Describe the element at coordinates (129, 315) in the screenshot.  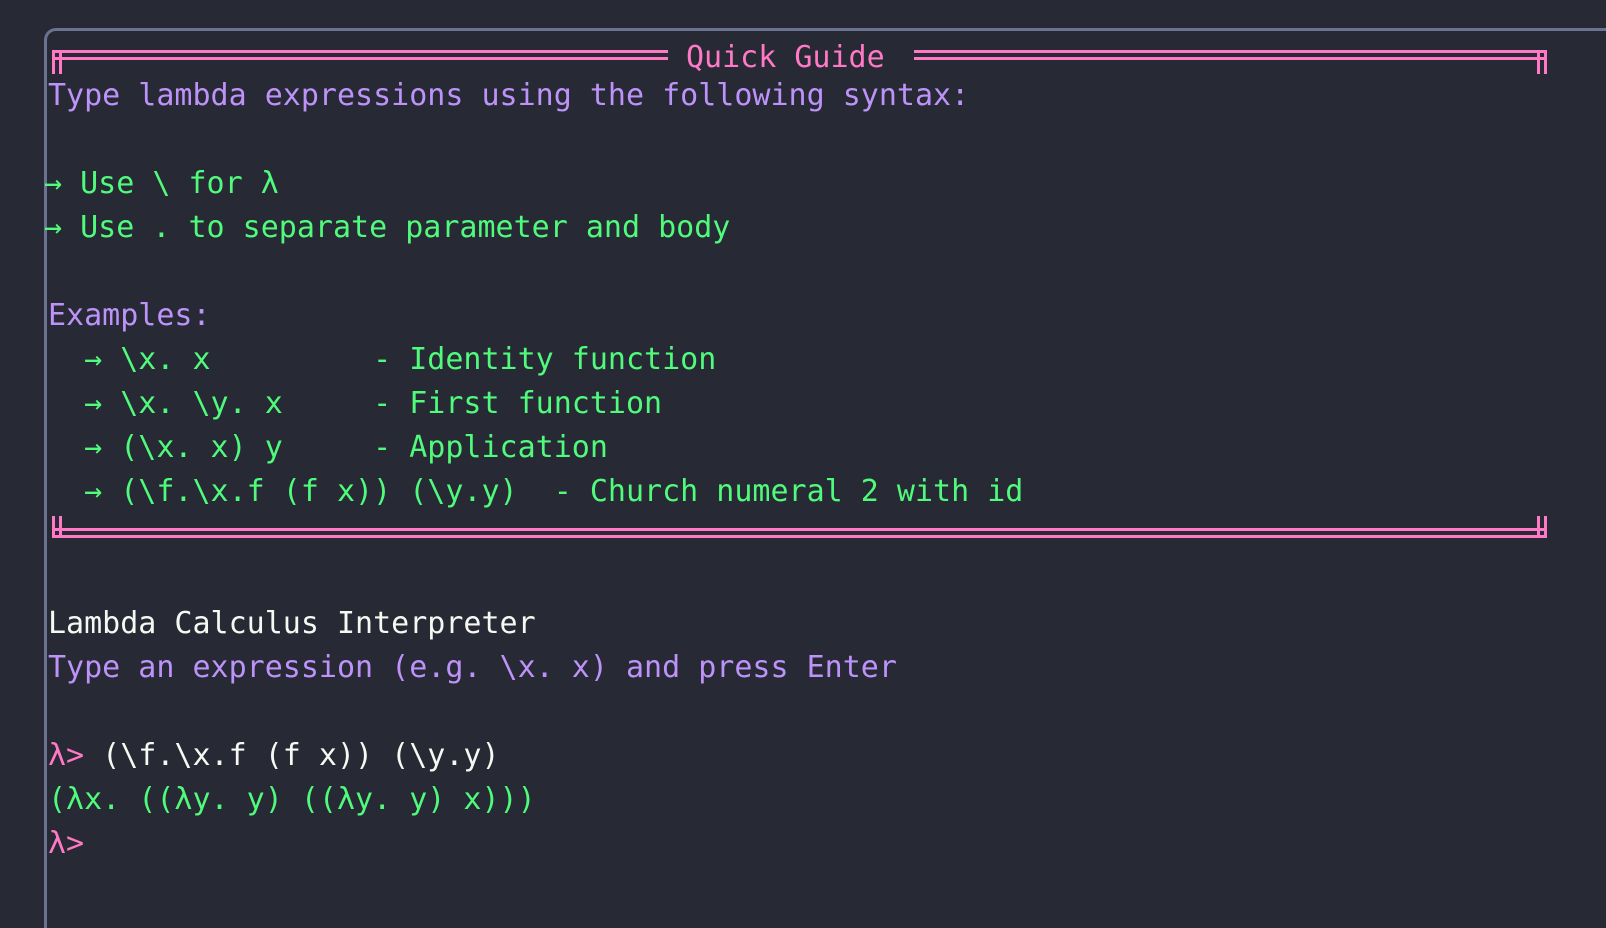
I see `examples-heading: Examples:` at that location.